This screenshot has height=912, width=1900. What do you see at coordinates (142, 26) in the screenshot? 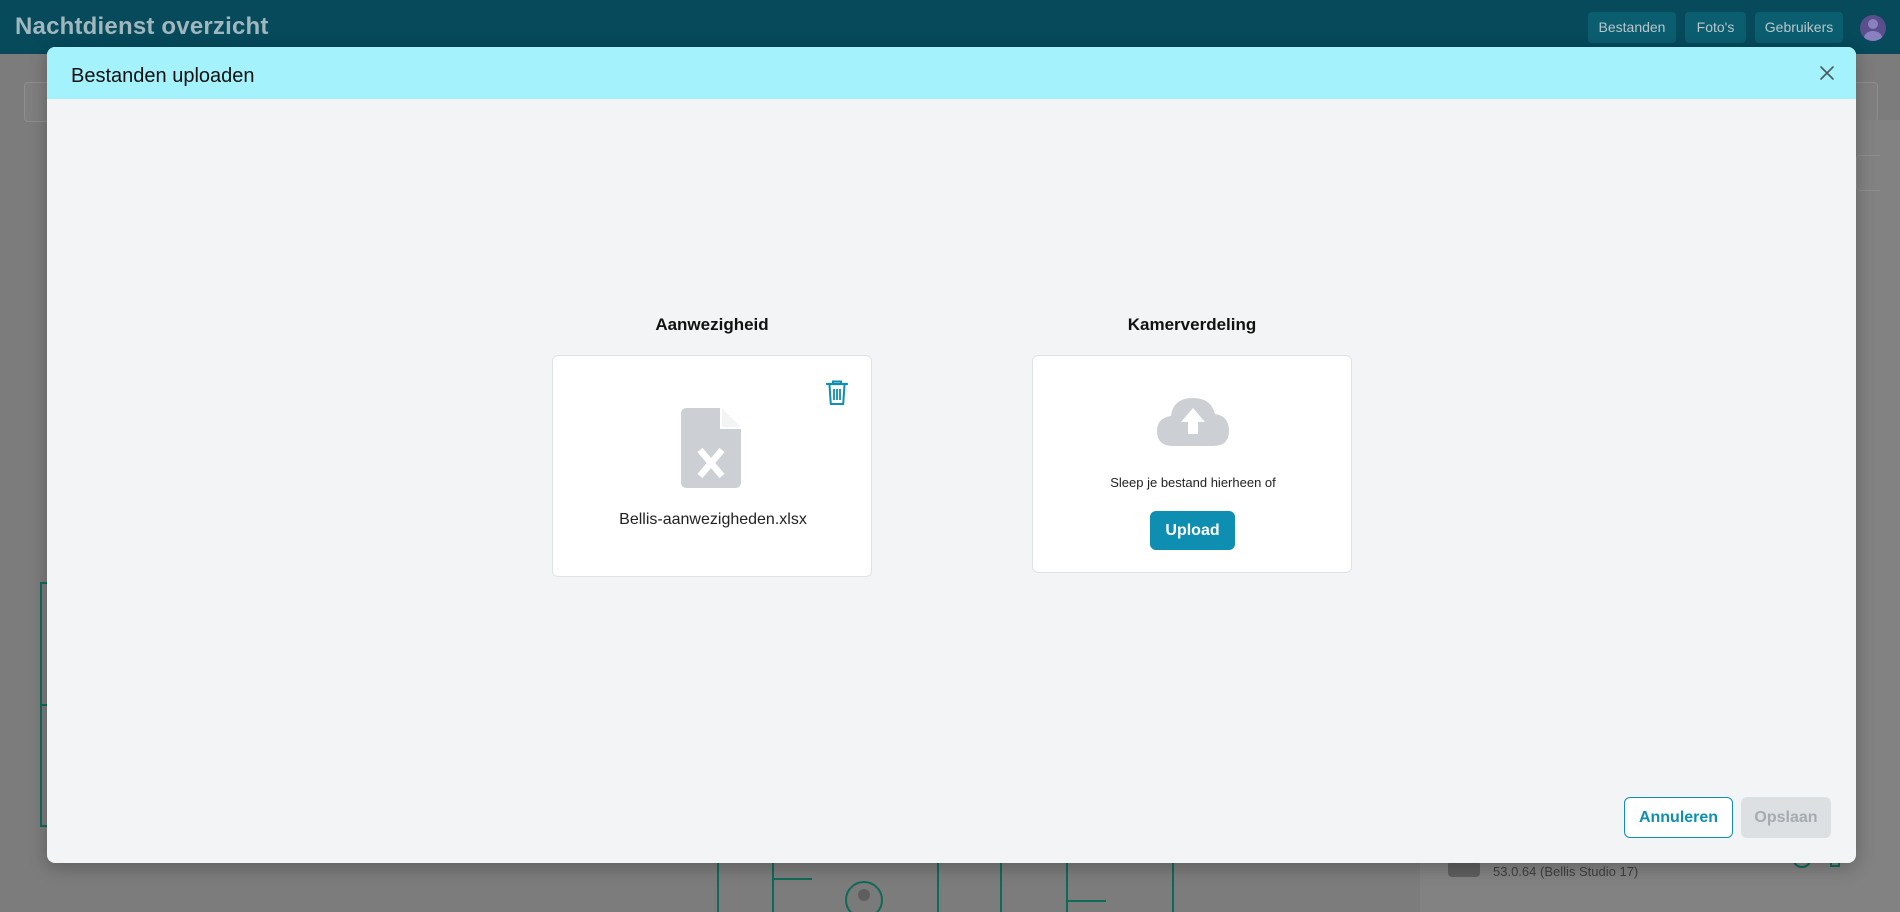
I see `app-title: Nachtdienst overzicht` at bounding box center [142, 26].